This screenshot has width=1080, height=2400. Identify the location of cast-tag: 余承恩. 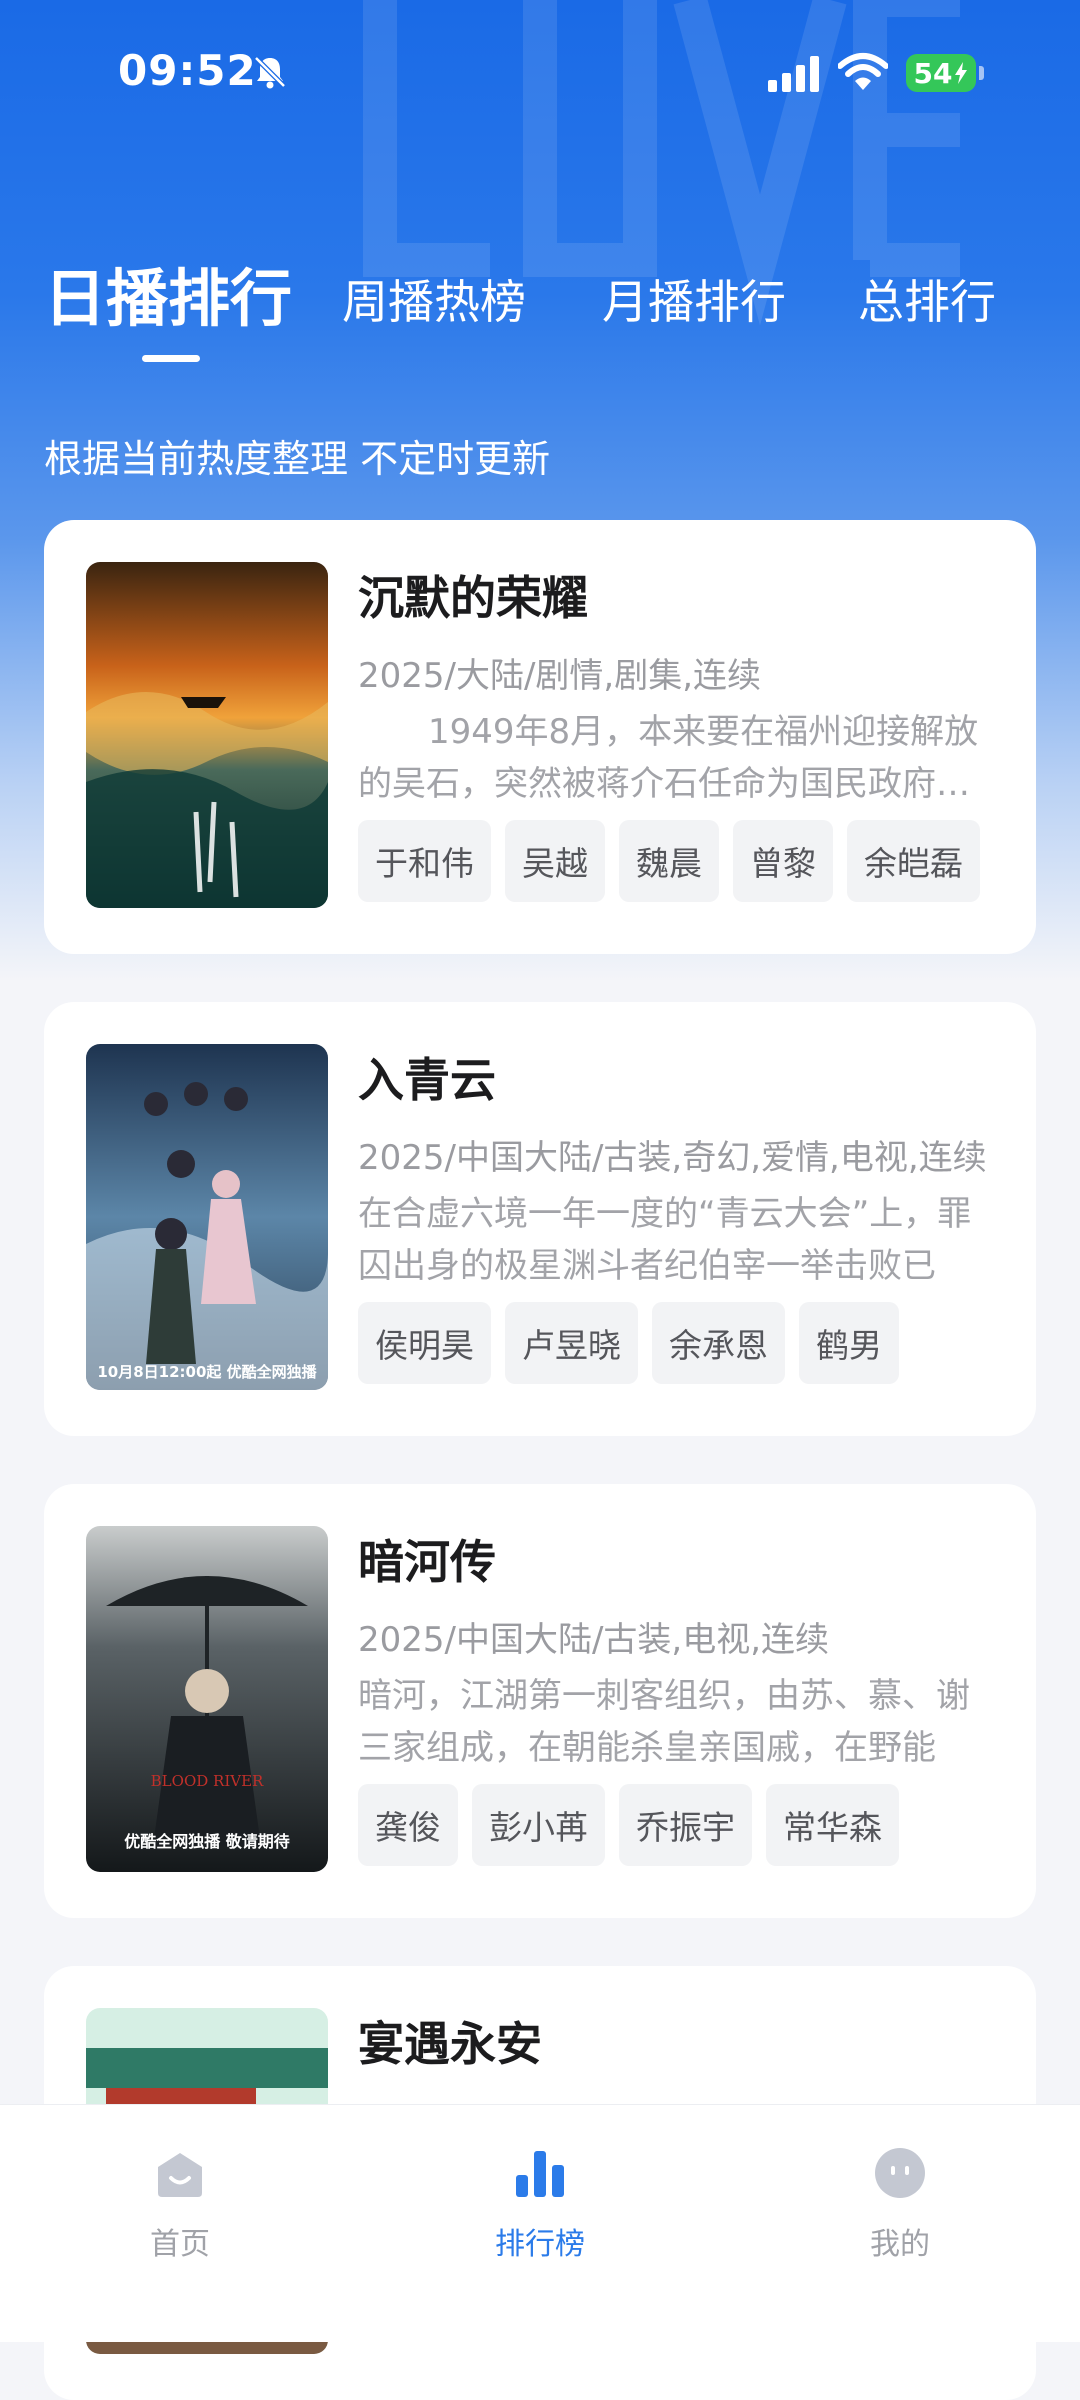
(718, 1343).